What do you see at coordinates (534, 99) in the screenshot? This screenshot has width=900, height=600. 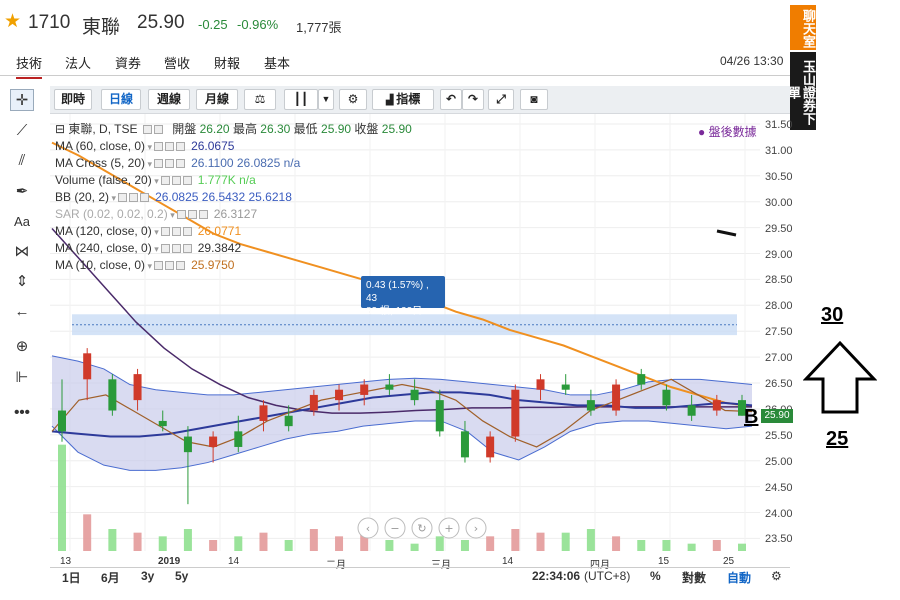 I see `camera-snapshot-icon: ◙` at bounding box center [534, 99].